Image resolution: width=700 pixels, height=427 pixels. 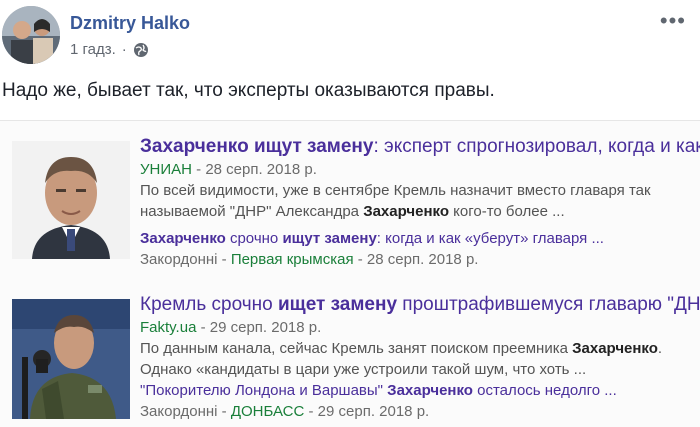 What do you see at coordinates (263, 390) in the screenshot?
I see `sub-text: "Покорителю Лондона и Варшавы"` at bounding box center [263, 390].